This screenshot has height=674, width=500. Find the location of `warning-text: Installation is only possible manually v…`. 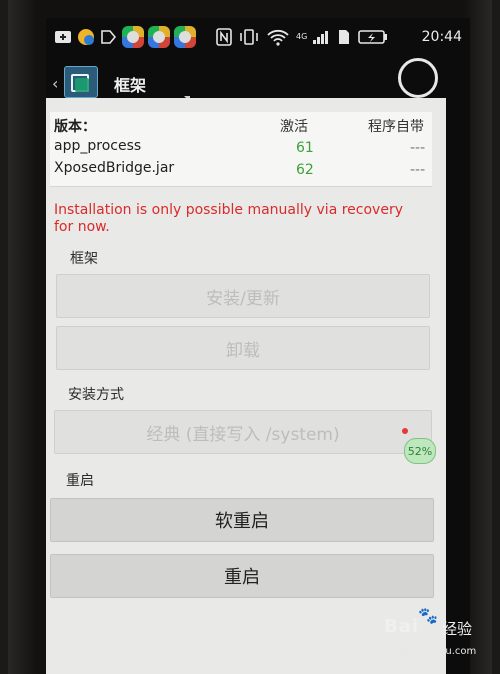

warning-text: Installation is only possible manually v… is located at coordinates (228, 218).